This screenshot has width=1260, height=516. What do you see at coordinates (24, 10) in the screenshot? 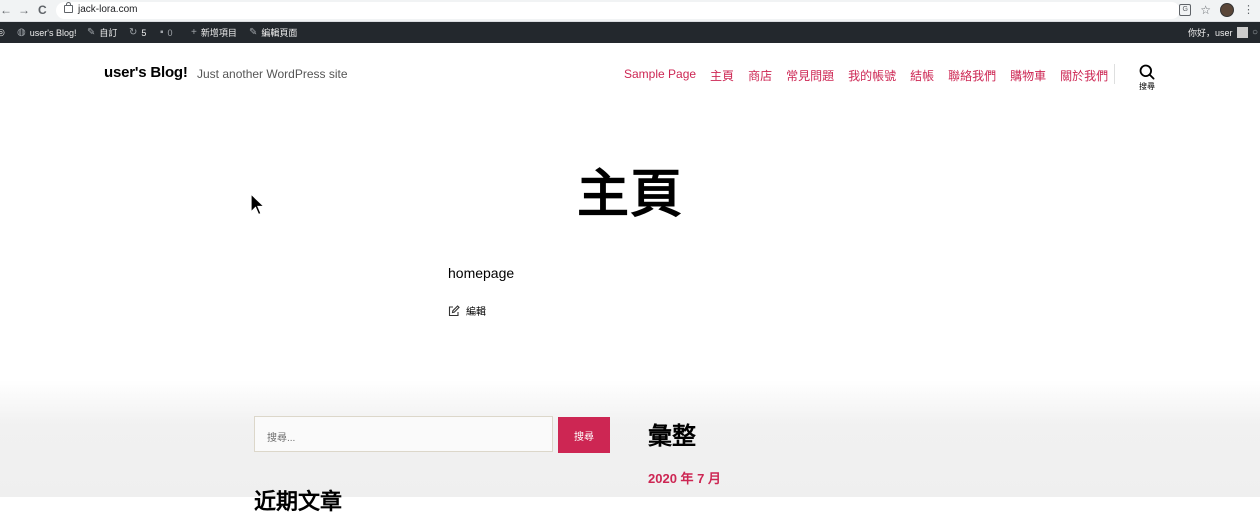
I see `forward-button: →` at bounding box center [24, 10].